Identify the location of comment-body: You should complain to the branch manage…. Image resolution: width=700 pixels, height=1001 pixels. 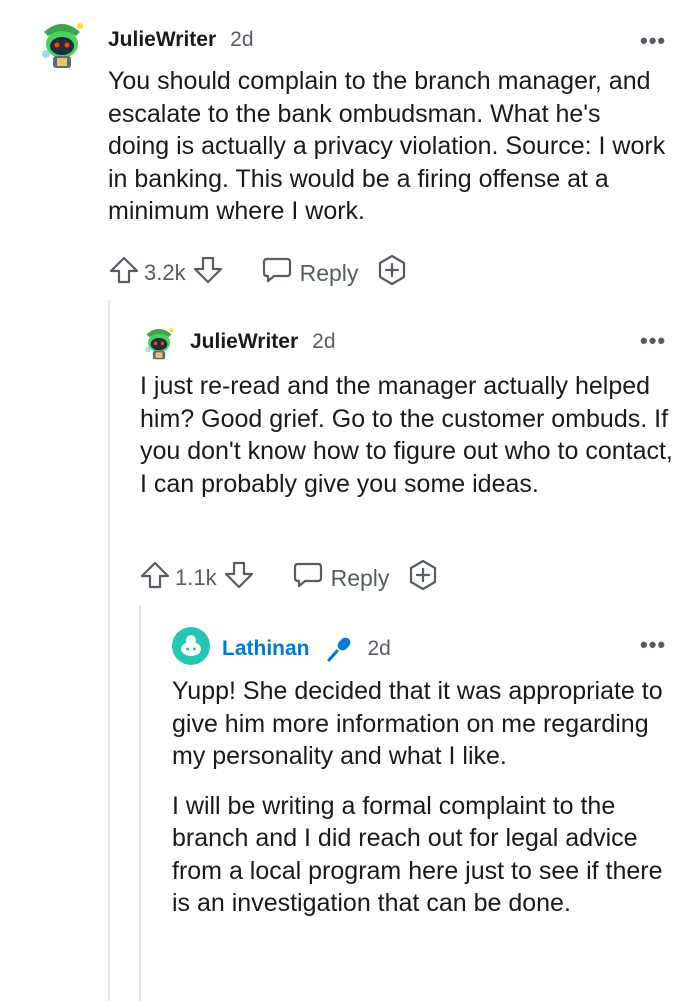
(388, 146).